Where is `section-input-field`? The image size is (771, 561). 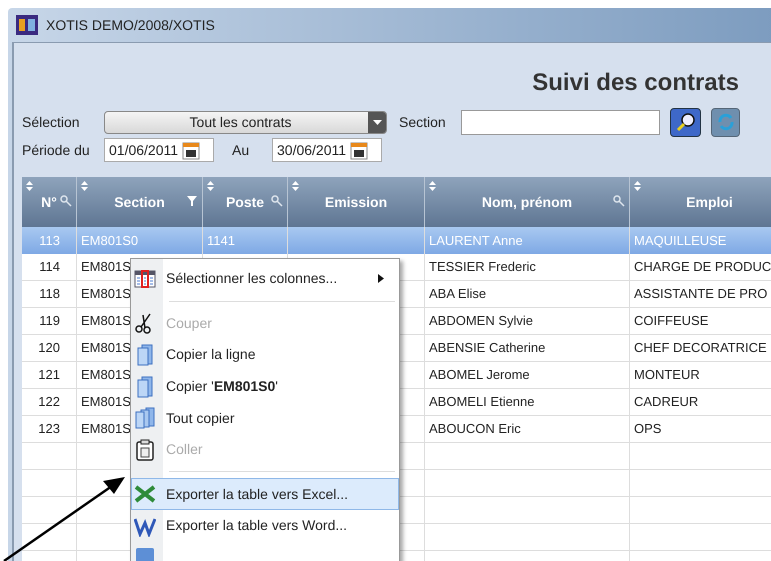
section-input-field is located at coordinates (560, 122).